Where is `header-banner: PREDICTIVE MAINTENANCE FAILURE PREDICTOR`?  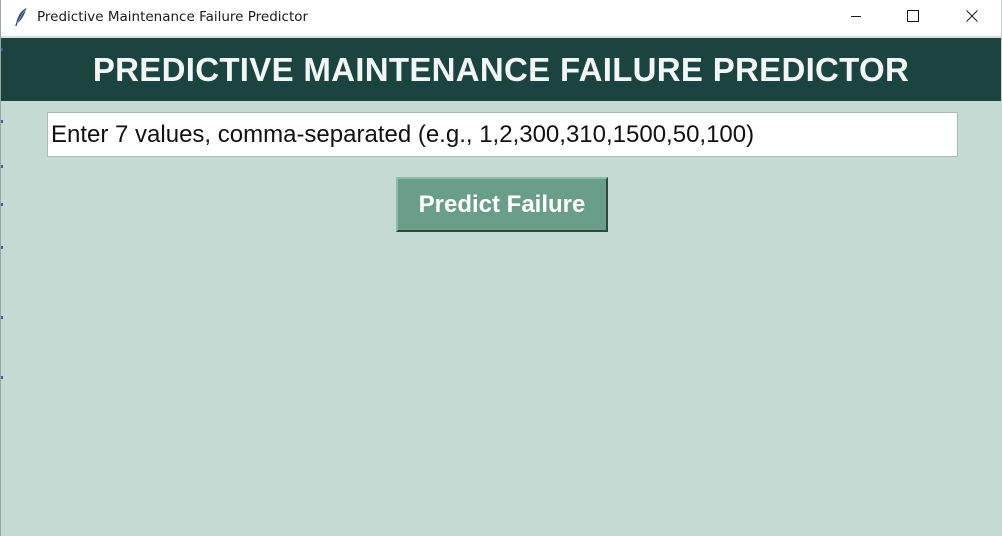
header-banner: PREDICTIVE MAINTENANCE FAILURE PREDICTOR is located at coordinates (501, 69).